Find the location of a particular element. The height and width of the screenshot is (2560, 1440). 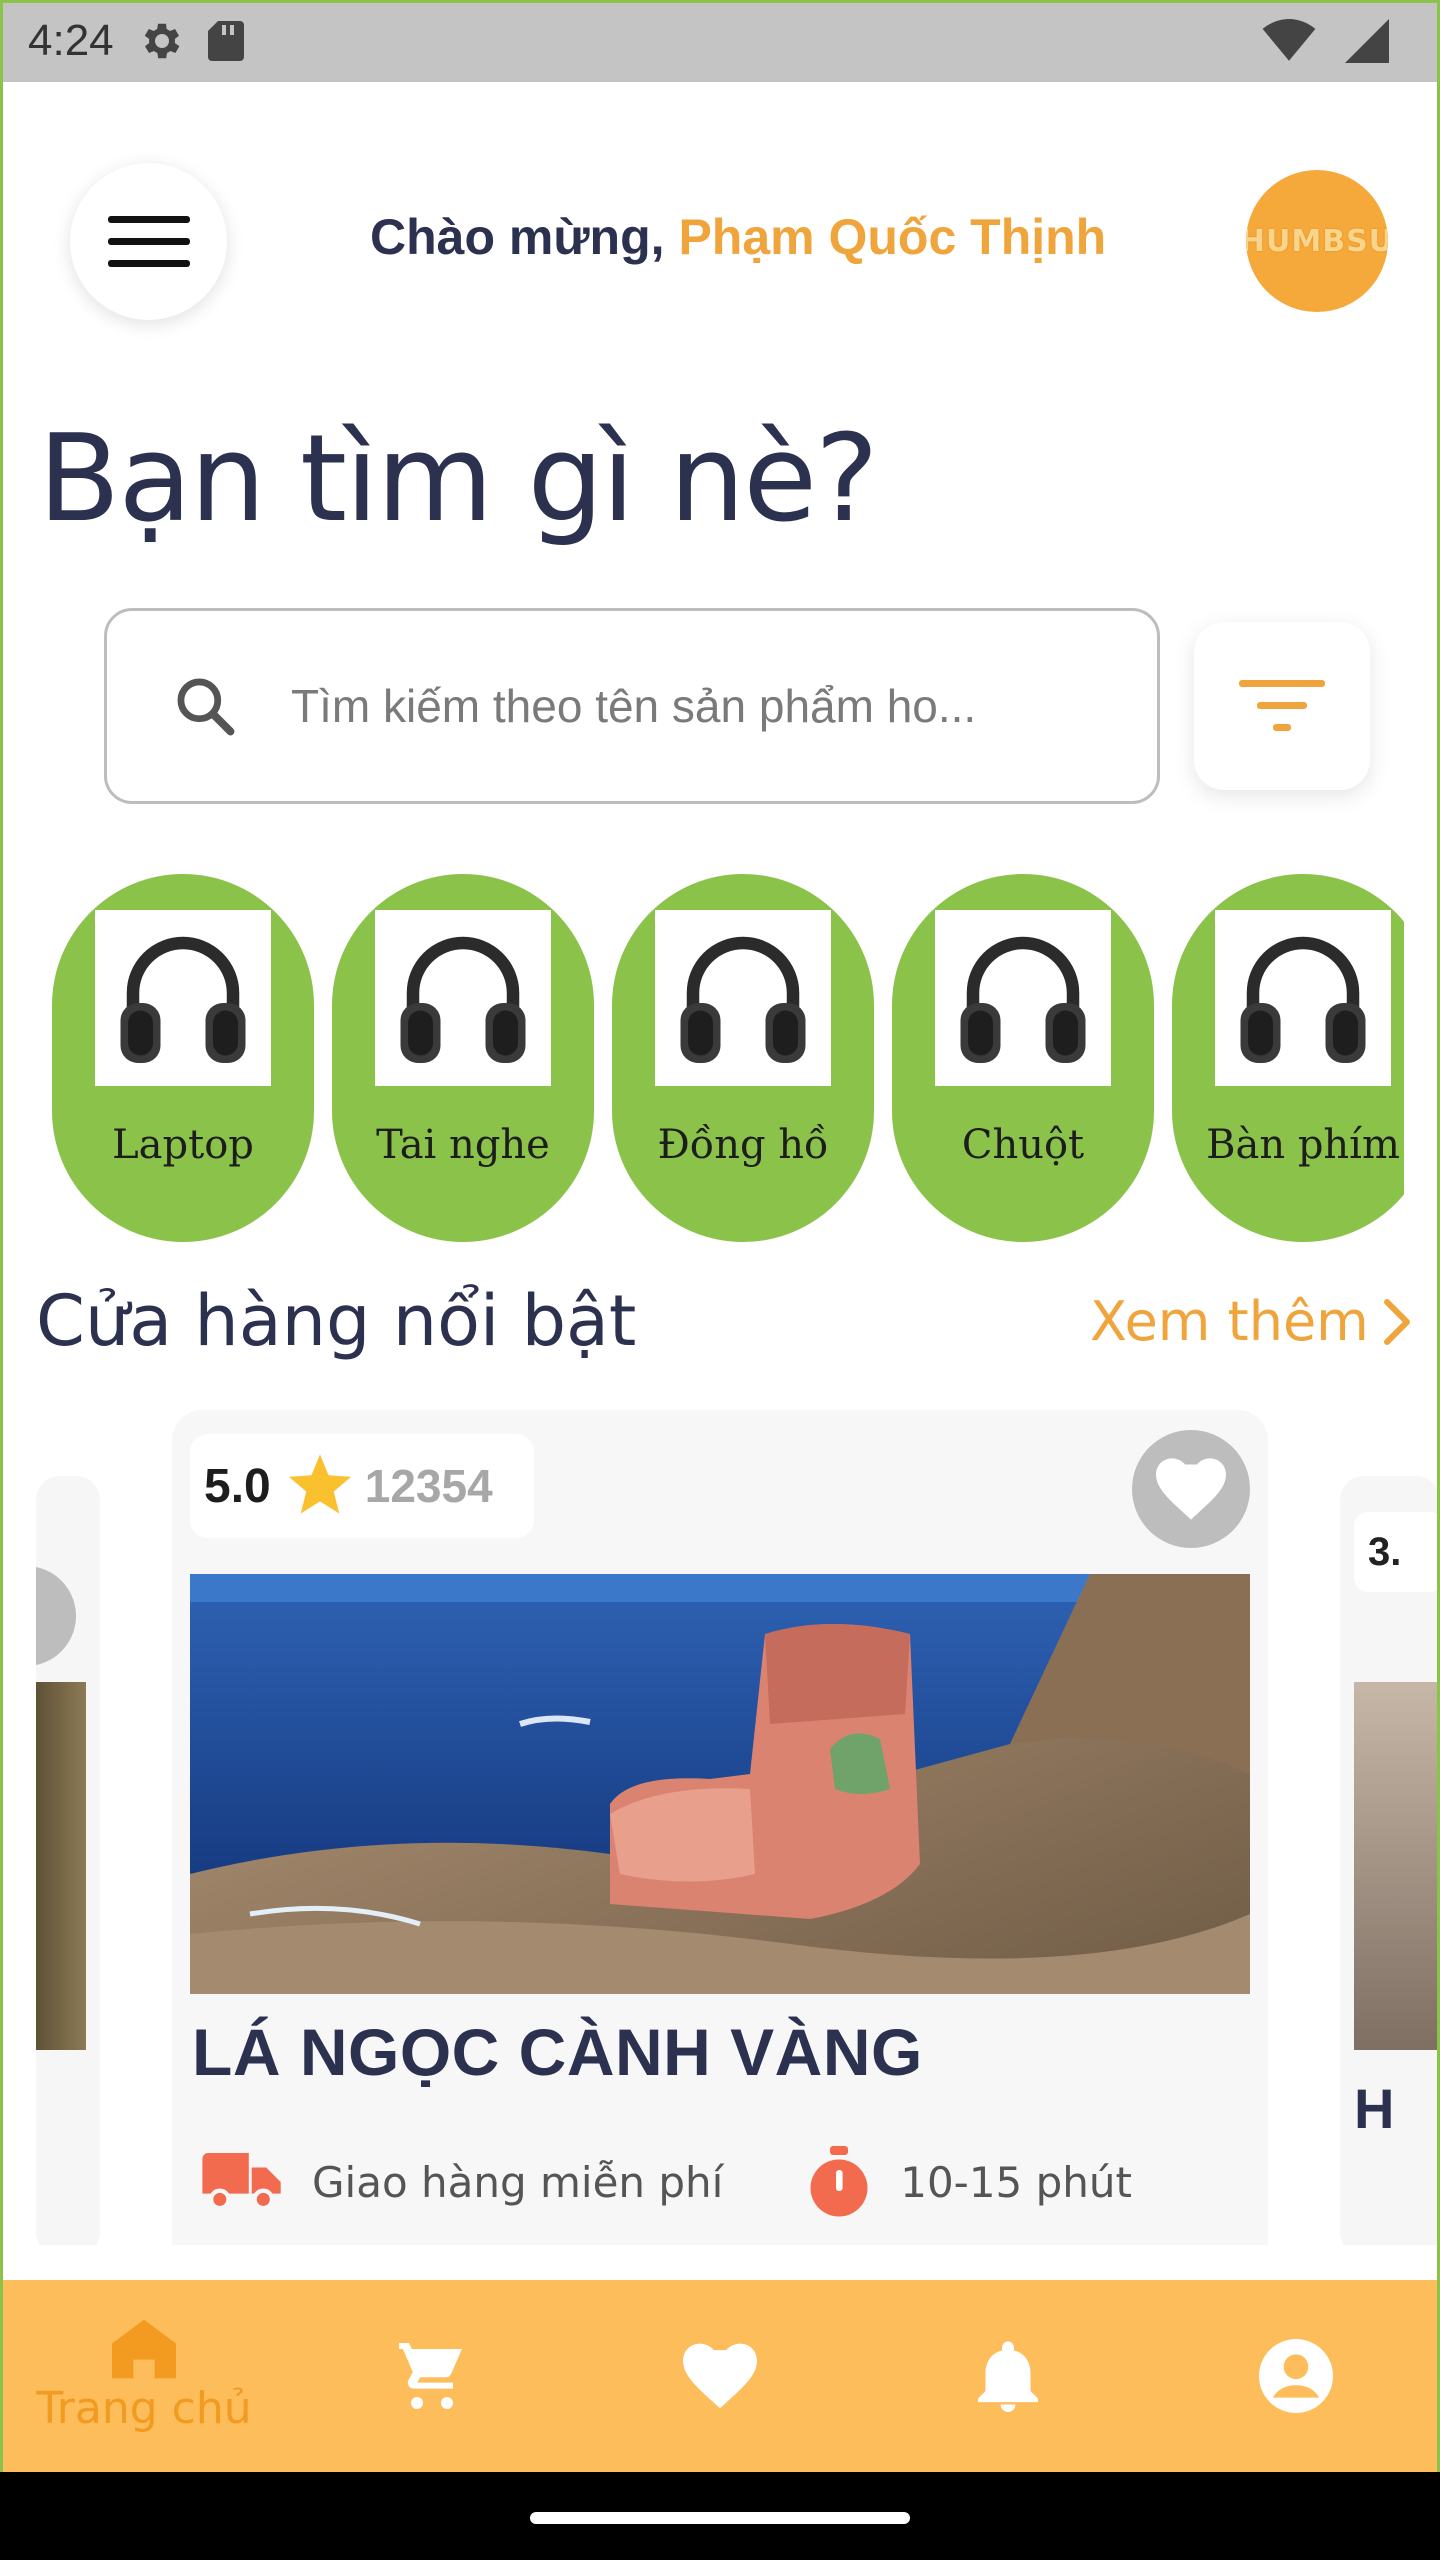

category-list: Laptop Tai nghe Đồng hồ Chuột Bàn phím is located at coordinates (728, 1058).